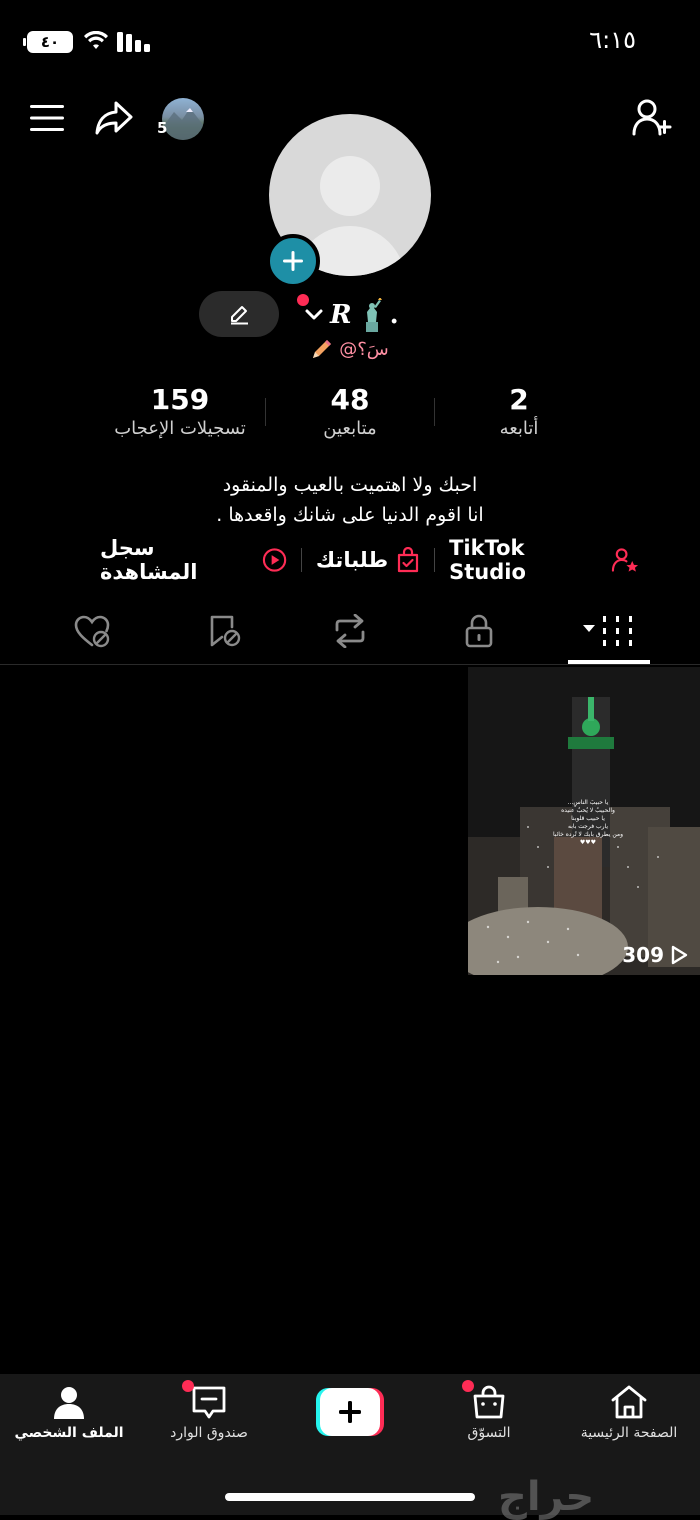 This screenshot has height=1520, width=700. I want to click on stat-likes: 159 تسجيلات الإعجاب, so click(180, 412).